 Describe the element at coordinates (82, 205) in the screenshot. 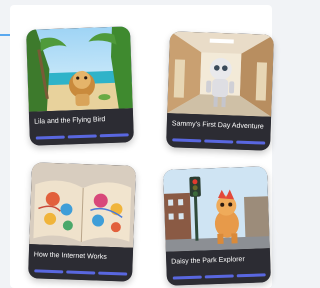

I see `open-book-illustration` at that location.